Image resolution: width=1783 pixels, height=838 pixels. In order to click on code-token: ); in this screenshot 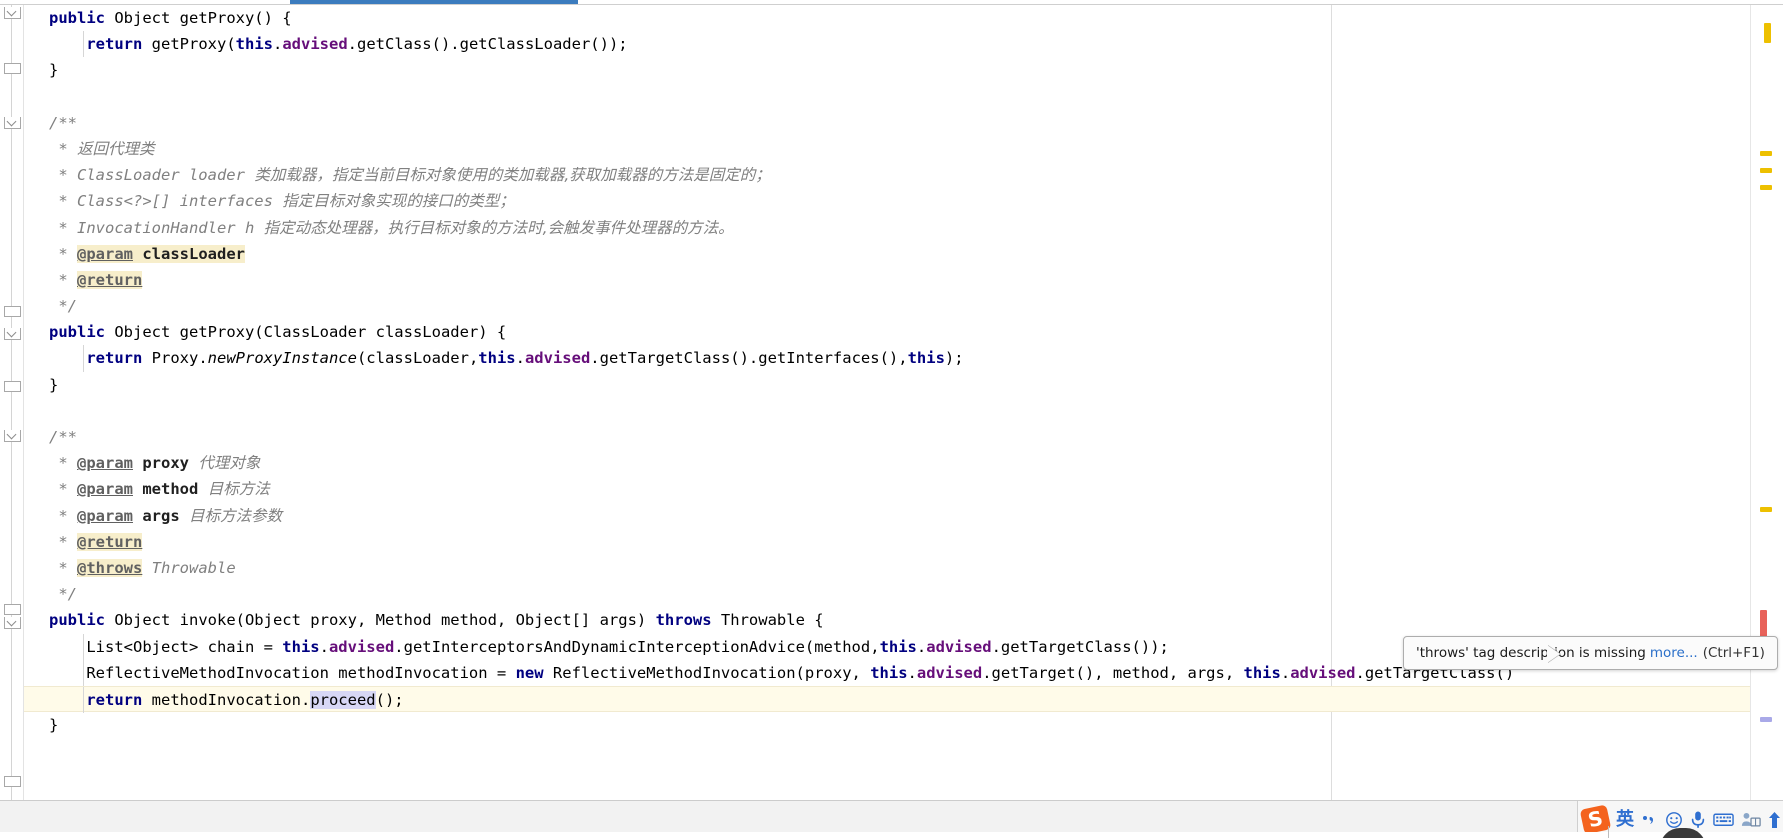, I will do `click(954, 358)`.